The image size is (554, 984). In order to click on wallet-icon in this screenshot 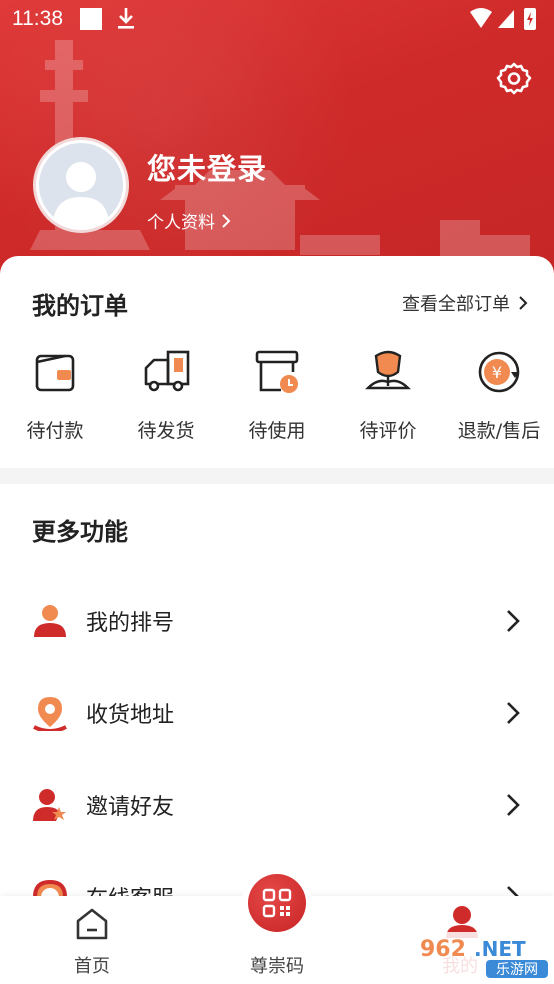, I will do `click(55, 373)`.